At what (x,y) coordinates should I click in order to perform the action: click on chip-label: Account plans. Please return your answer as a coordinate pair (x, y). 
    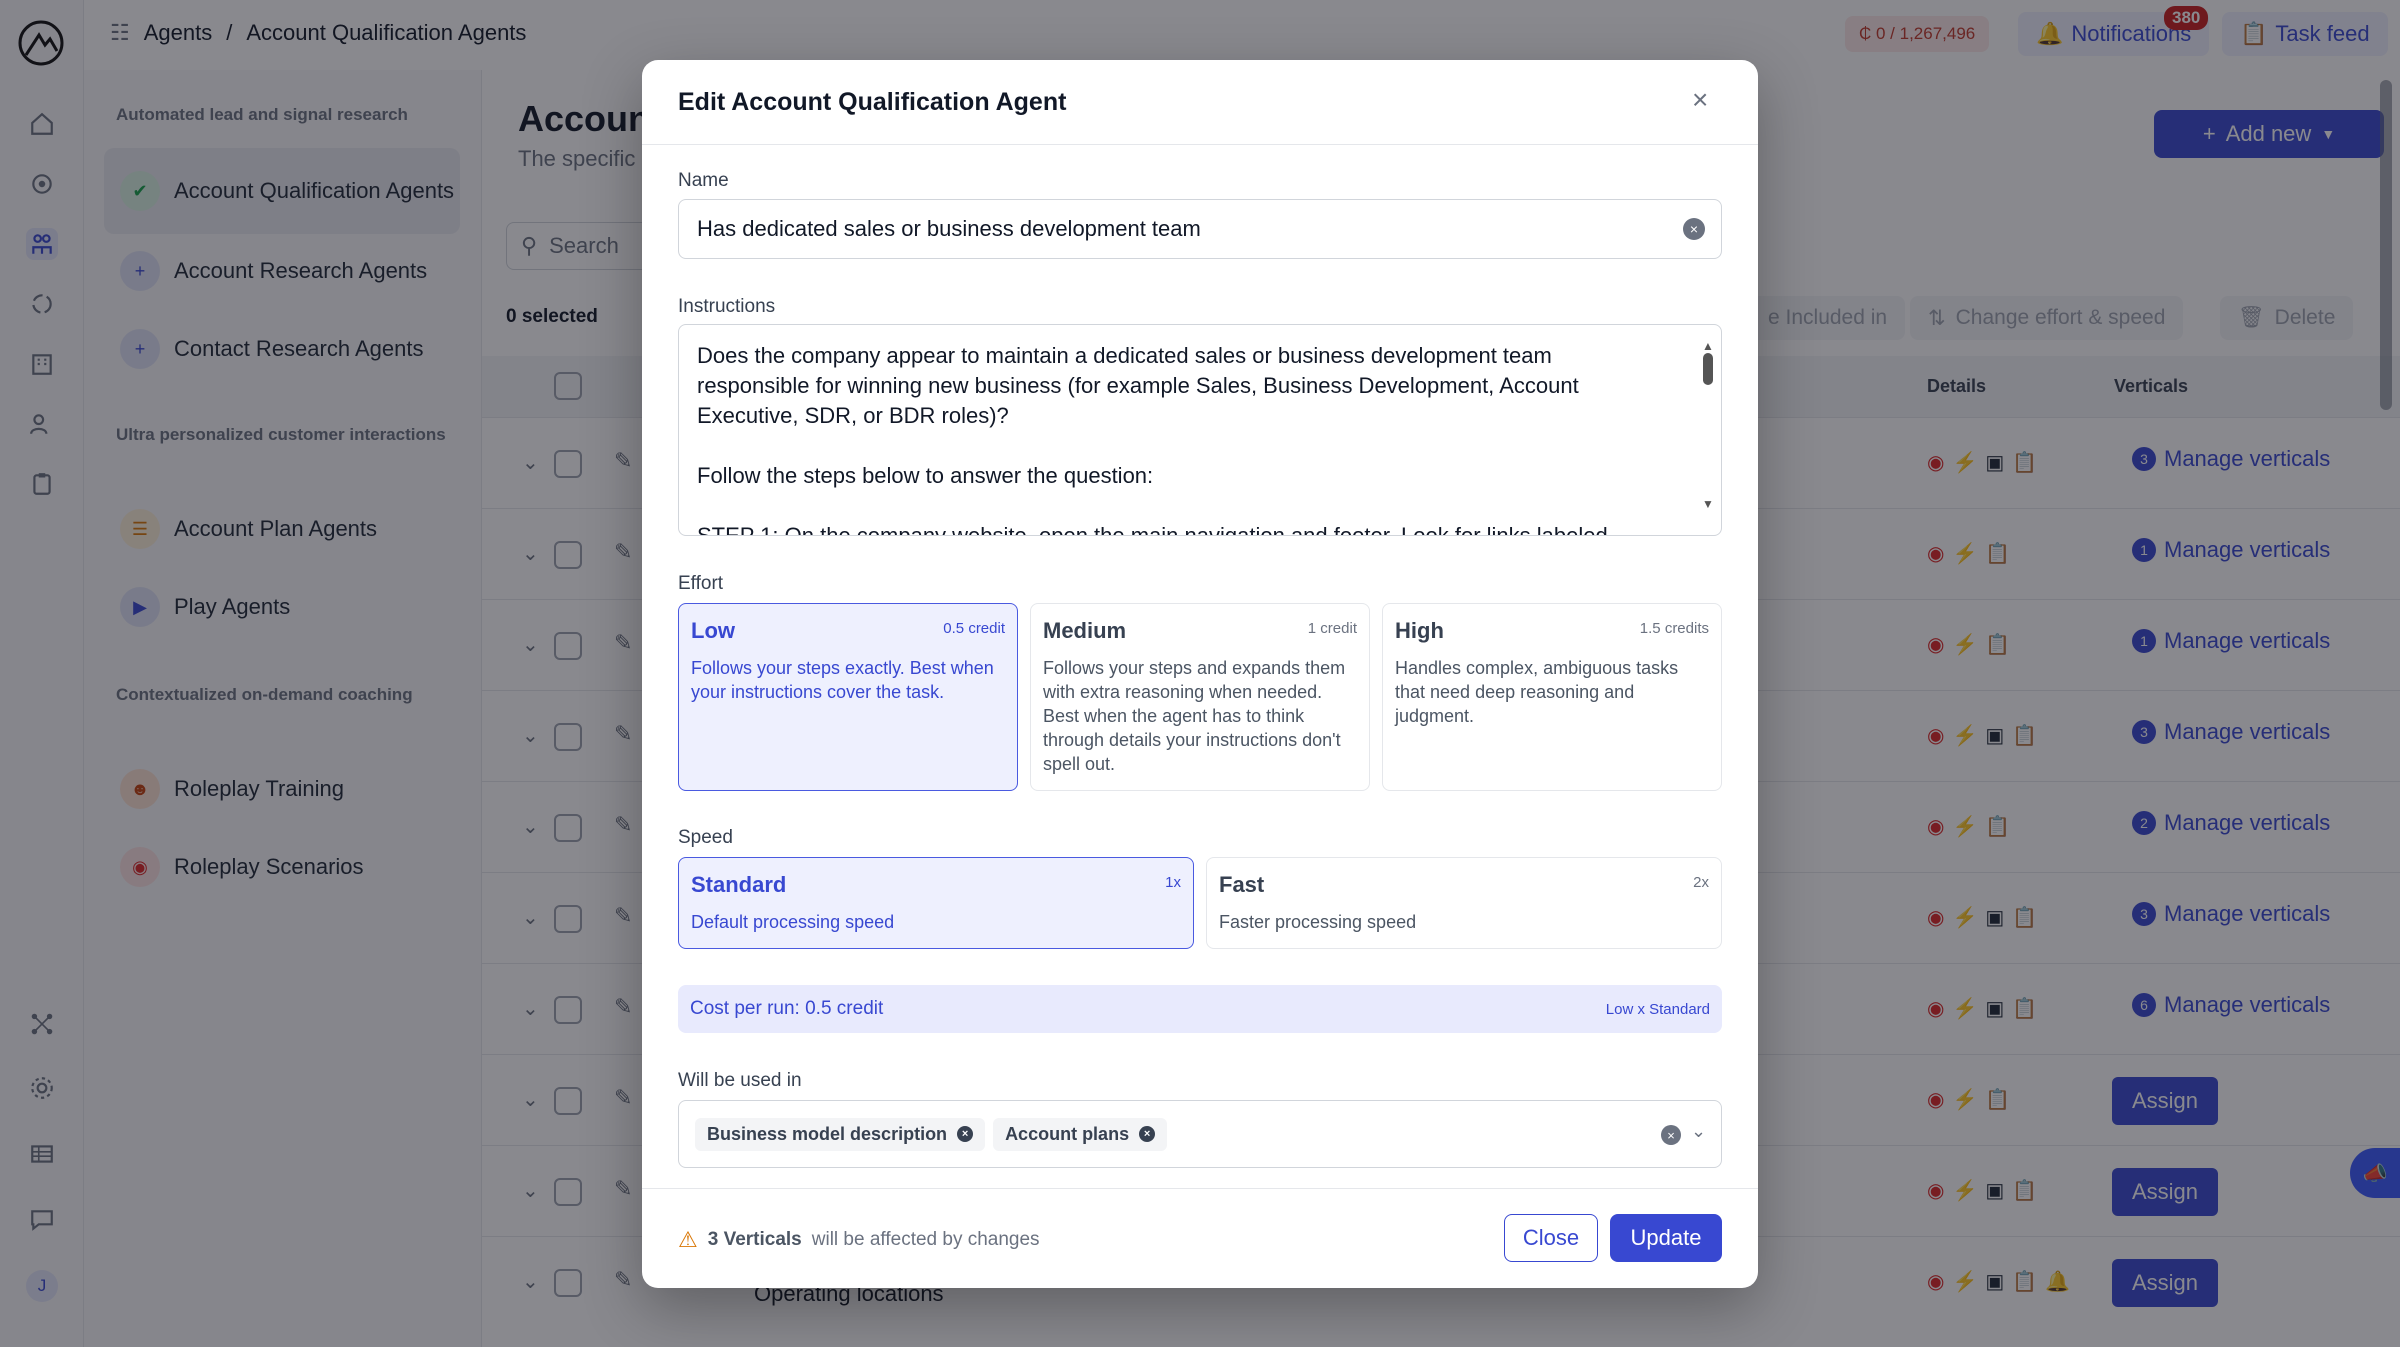
    Looking at the image, I should click on (1067, 1133).